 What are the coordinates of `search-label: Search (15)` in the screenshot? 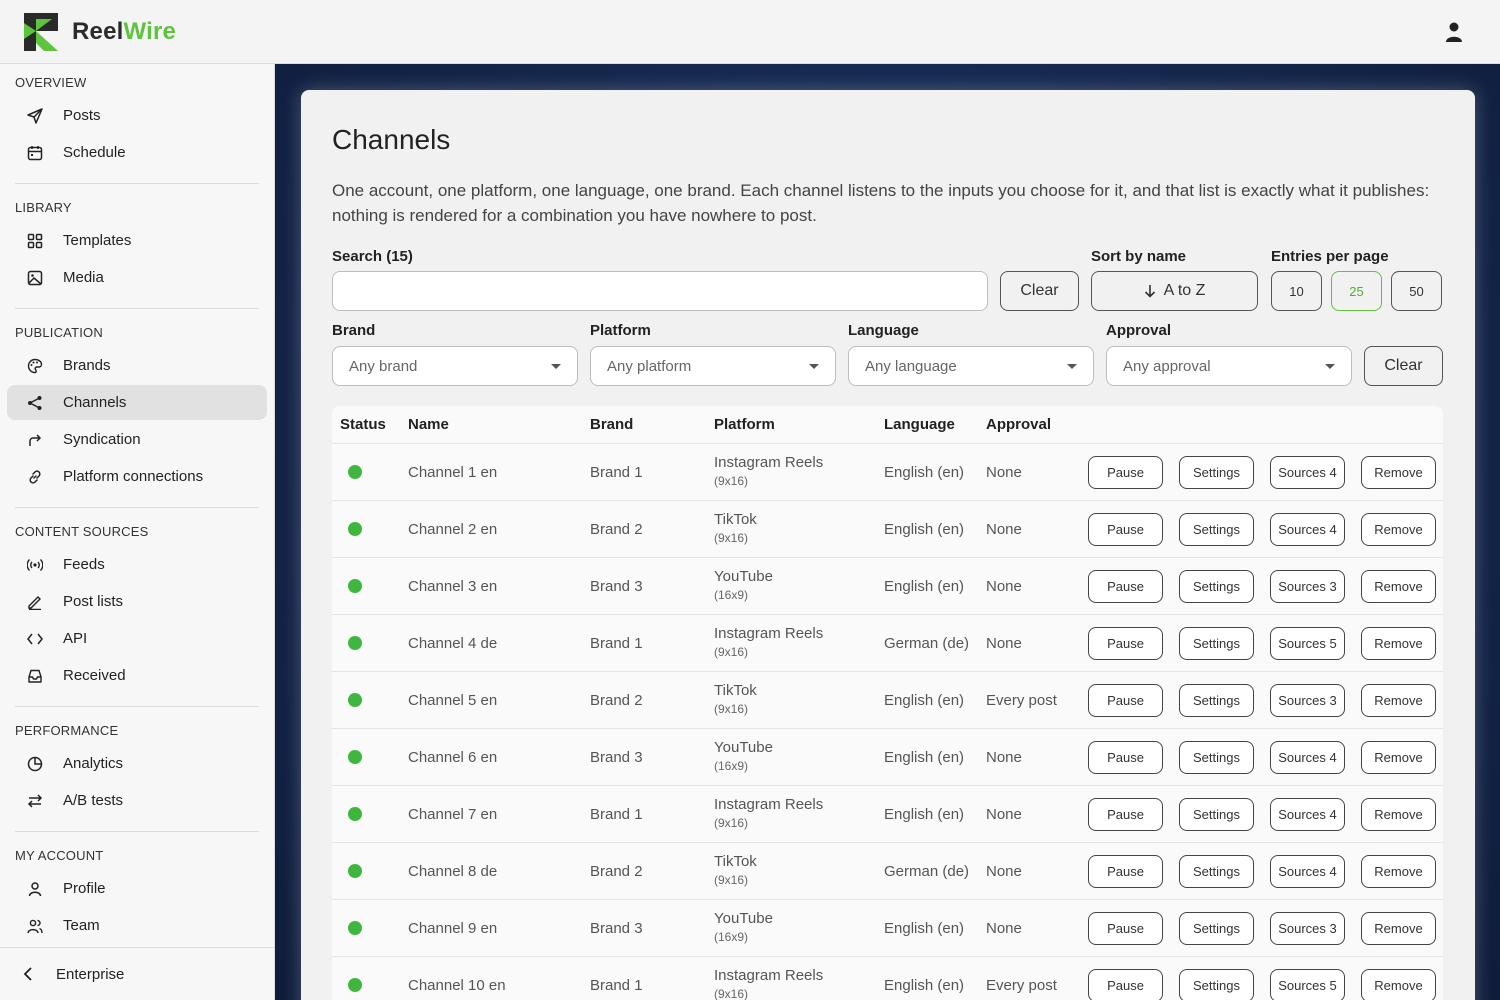 It's located at (372, 256).